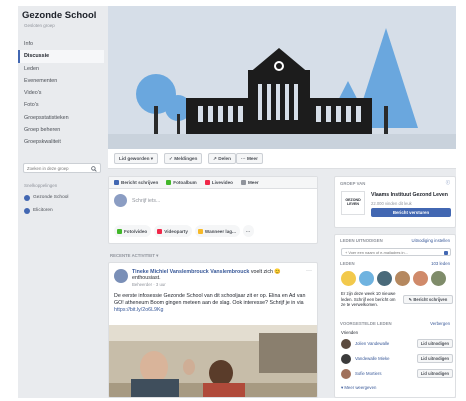 The image size is (466, 401). I want to click on nav-item-info: Info, so click(61, 44).